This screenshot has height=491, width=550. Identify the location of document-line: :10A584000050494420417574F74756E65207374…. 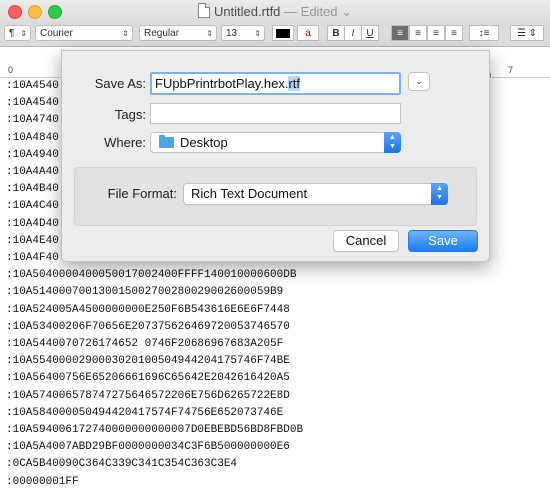
(145, 412).